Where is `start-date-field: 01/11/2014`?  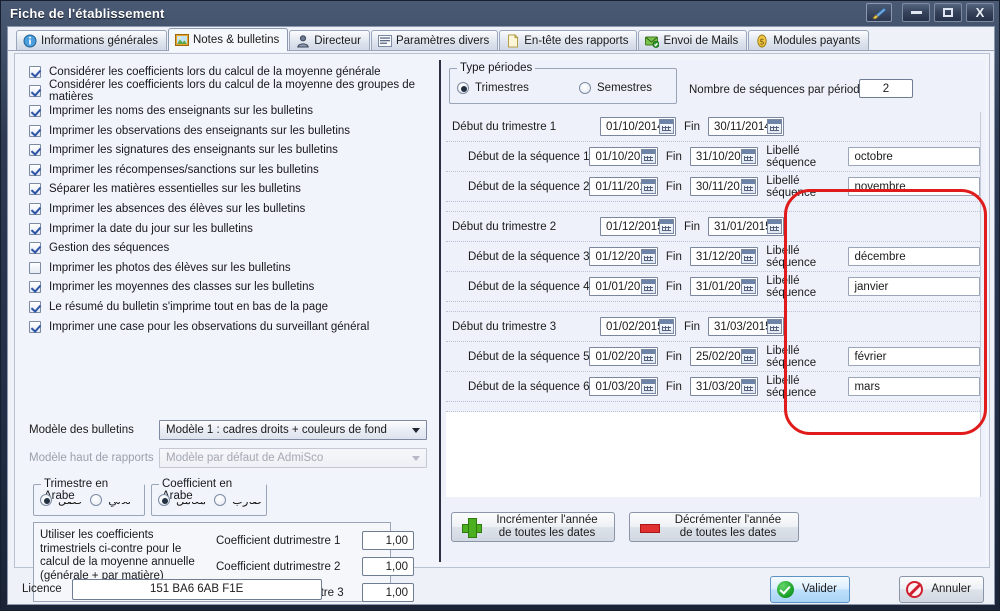 start-date-field: 01/11/2014 is located at coordinates (623, 186).